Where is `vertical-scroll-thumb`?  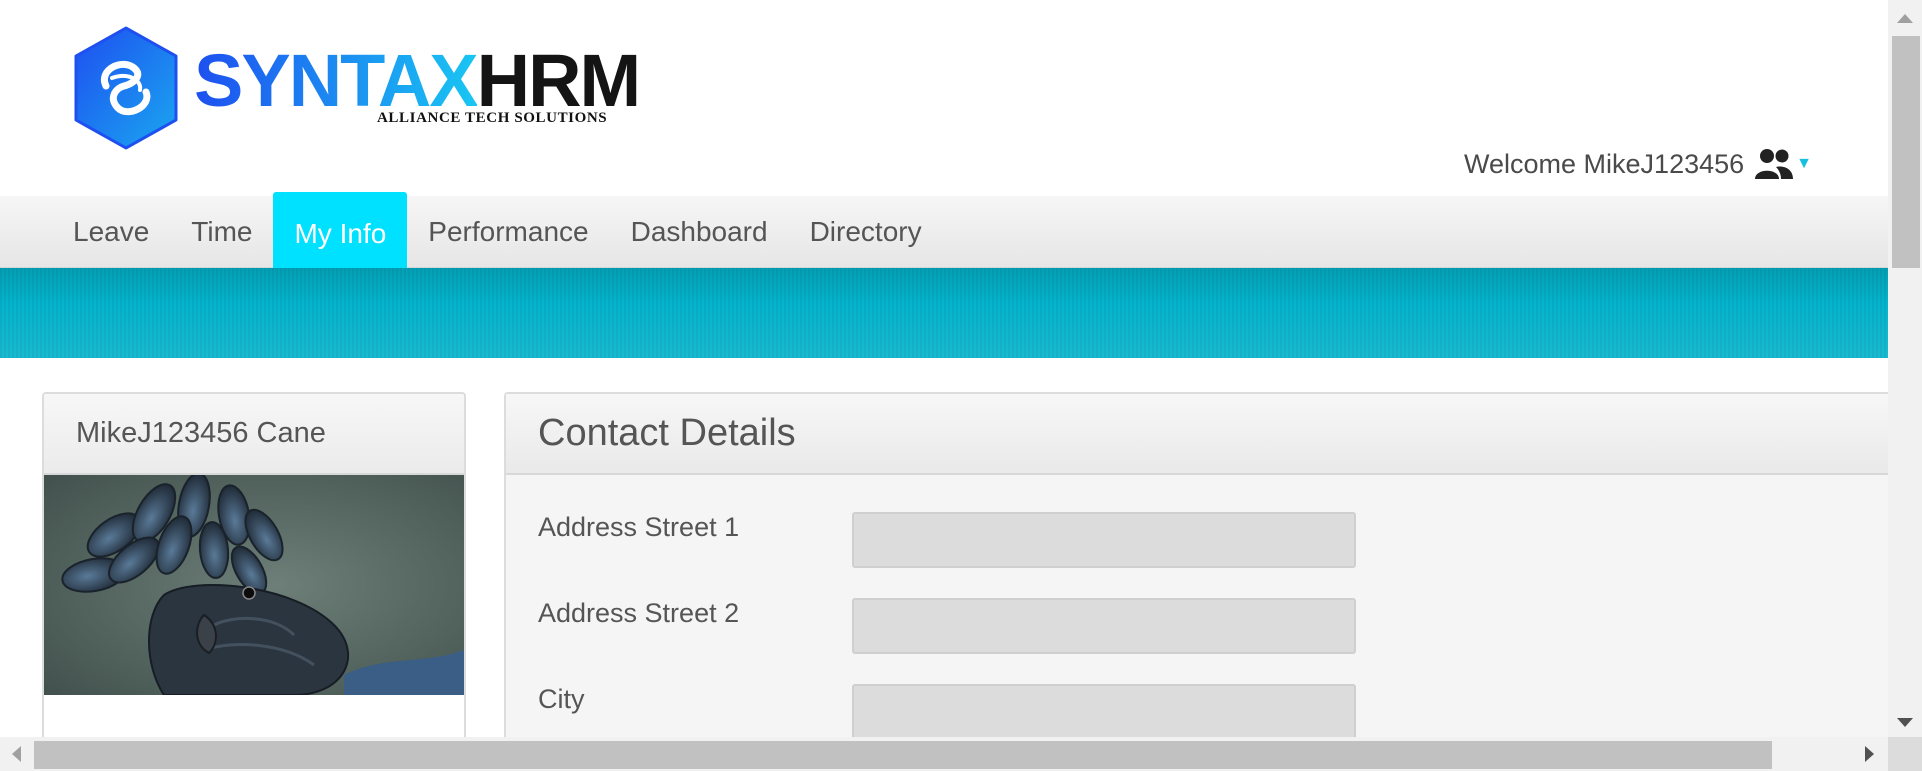 vertical-scroll-thumb is located at coordinates (1906, 152).